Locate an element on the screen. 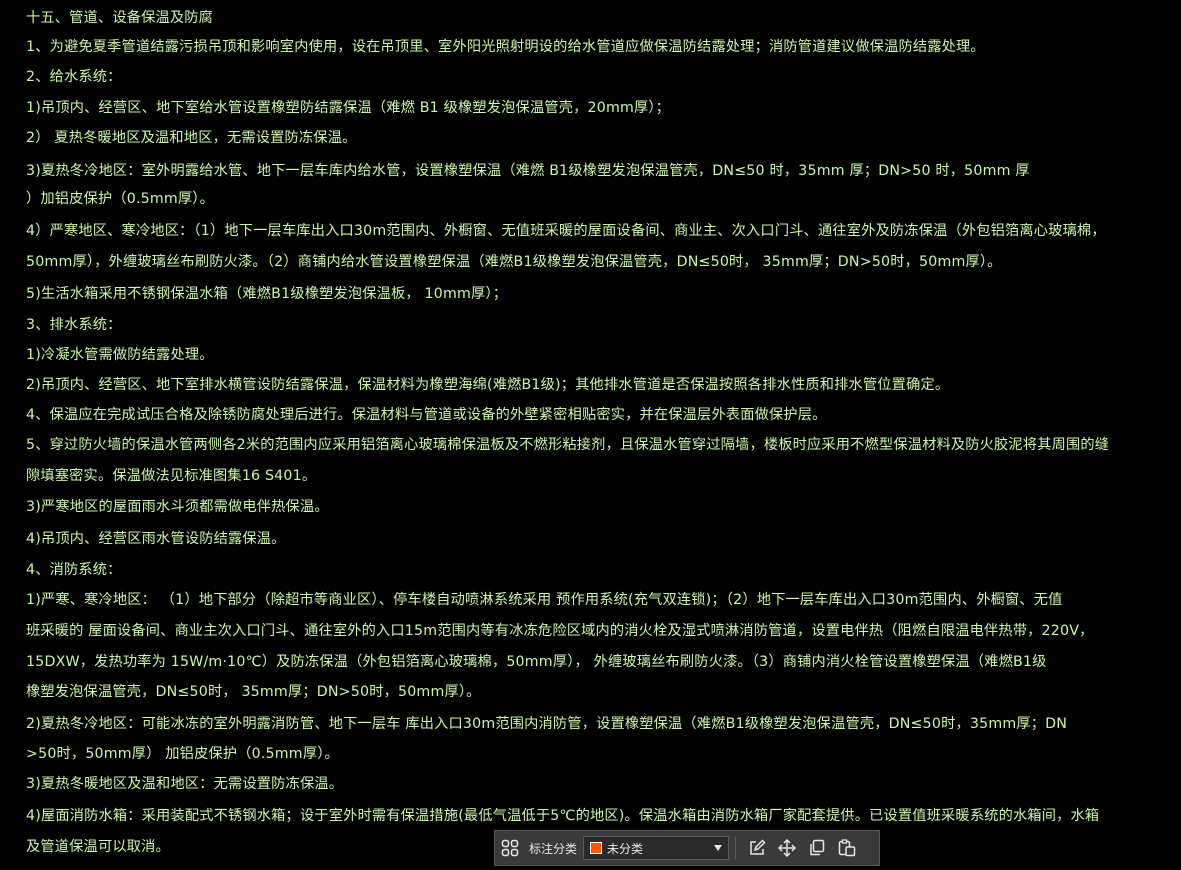  toolbar-divider is located at coordinates (736, 848).